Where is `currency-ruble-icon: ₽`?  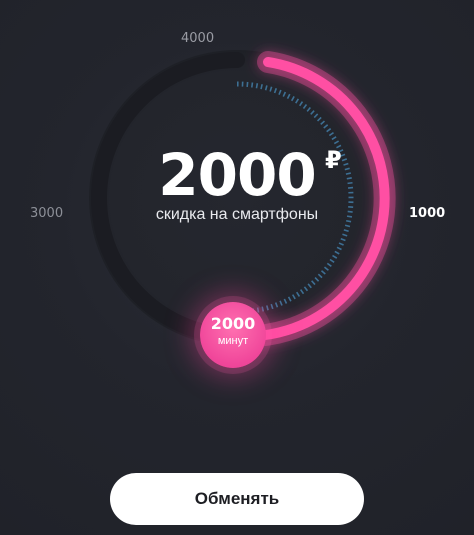 currency-ruble-icon: ₽ is located at coordinates (333, 160).